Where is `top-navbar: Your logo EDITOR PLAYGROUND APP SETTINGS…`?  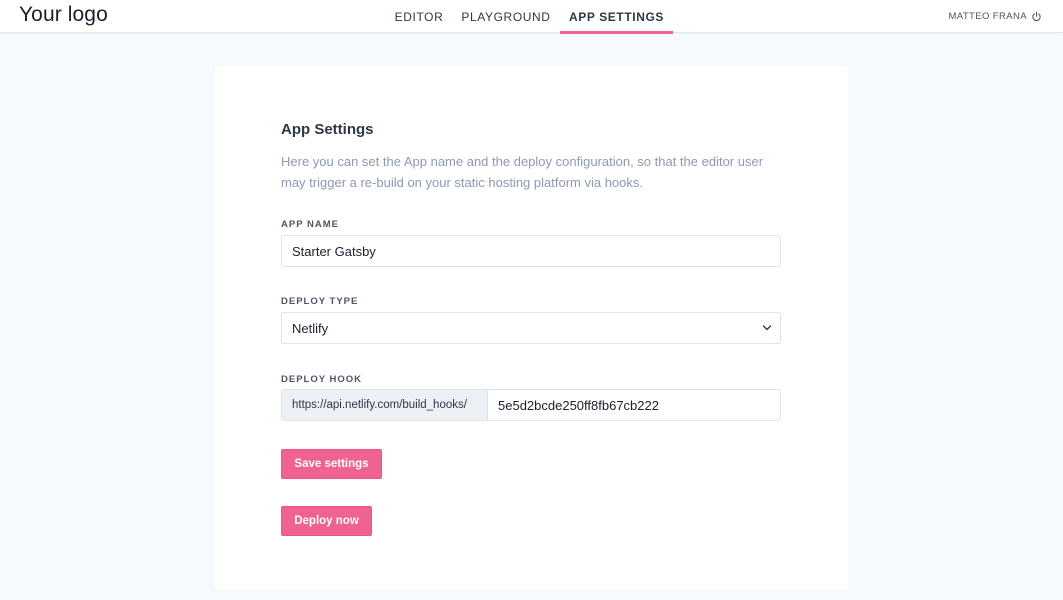
top-navbar: Your logo EDITOR PLAYGROUND APP SETTINGS… is located at coordinates (531, 17).